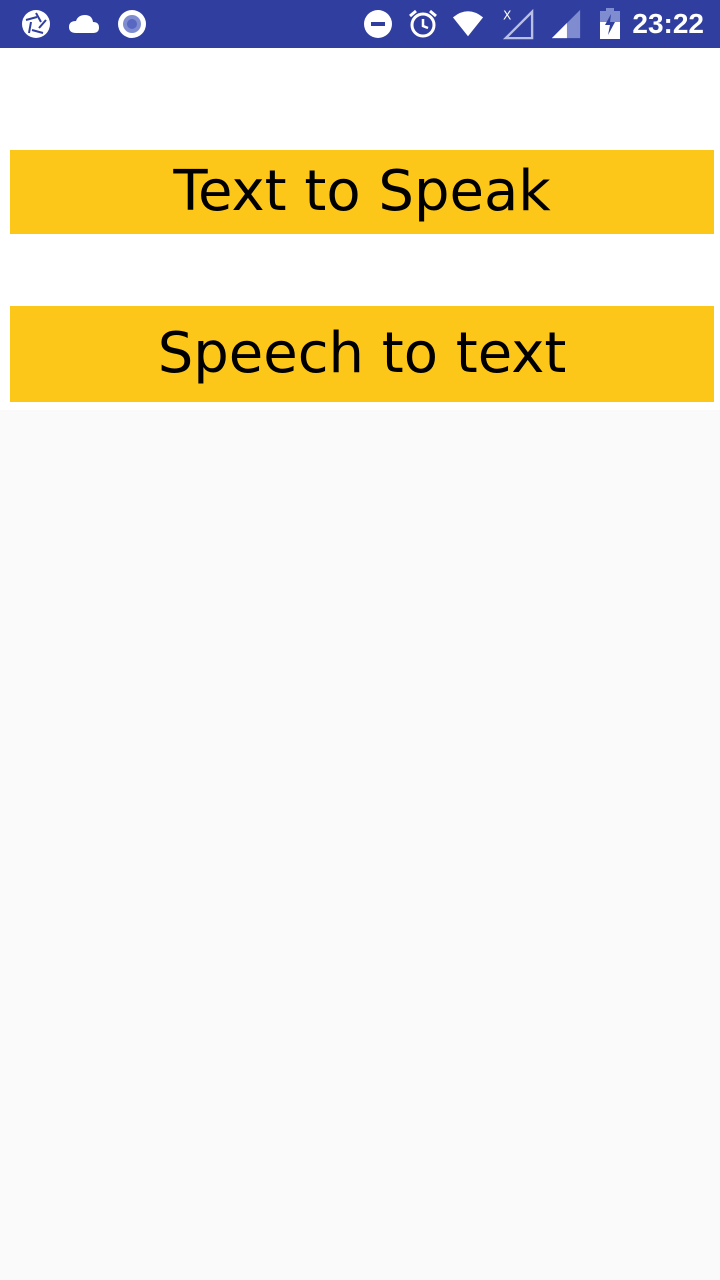 The height and width of the screenshot is (1280, 720). Describe the element at coordinates (360, 24) in the screenshot. I see `status-bar: X 23:22` at that location.